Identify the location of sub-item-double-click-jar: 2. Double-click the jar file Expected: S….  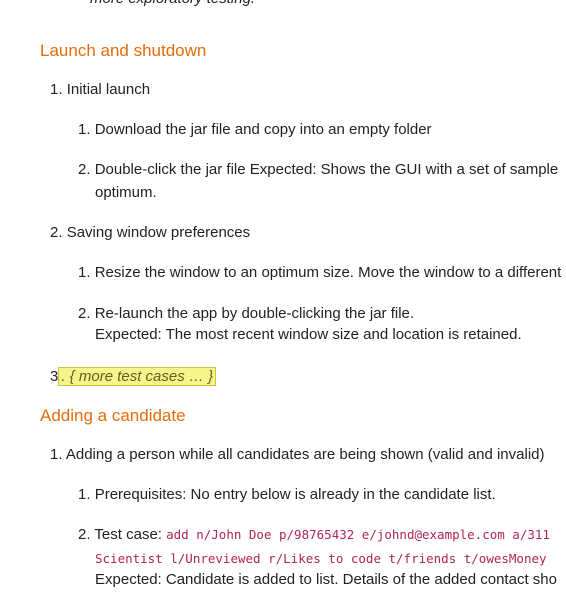
(318, 169).